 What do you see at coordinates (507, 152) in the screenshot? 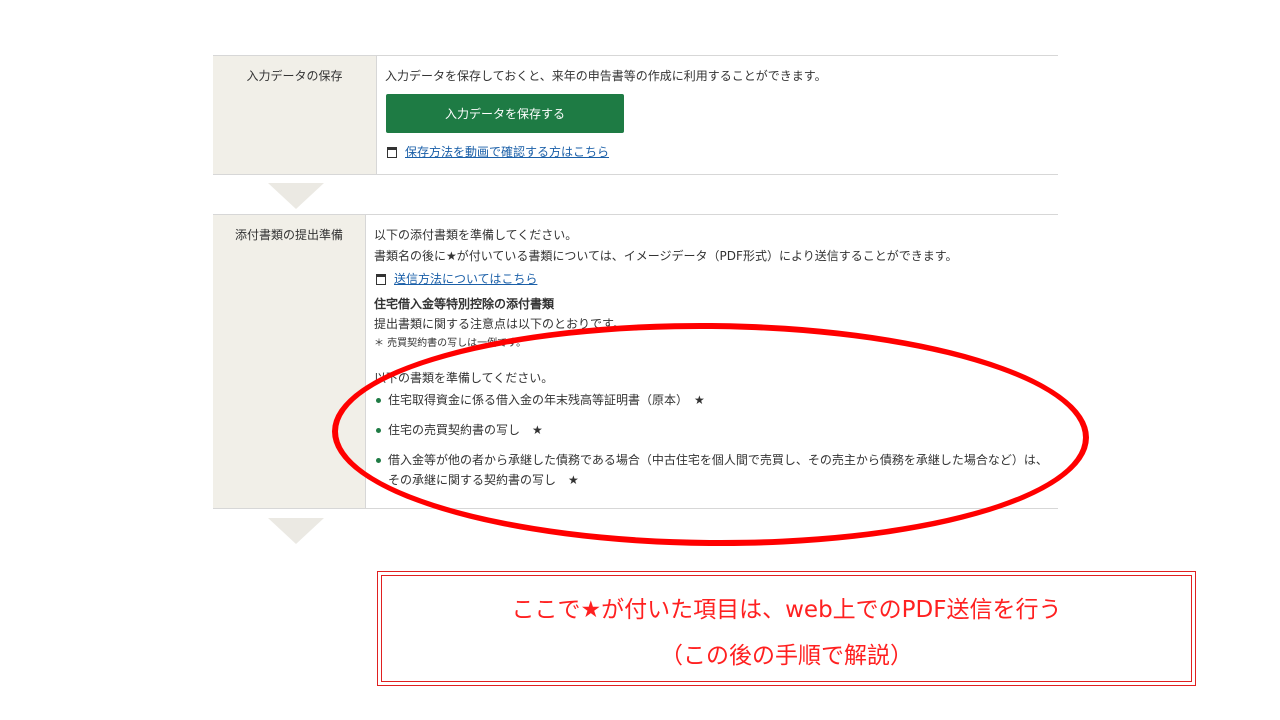
I see `save-video-link: 保存方法を動画で確認する方はこちら` at bounding box center [507, 152].